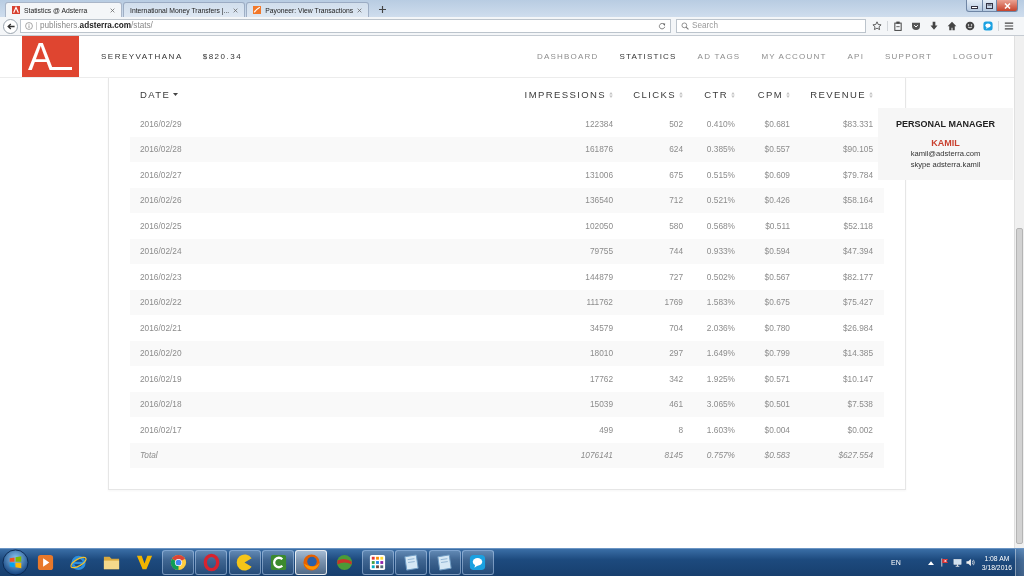 The image size is (1024, 576). Describe the element at coordinates (856, 56) in the screenshot. I see `nav-link: API` at that location.